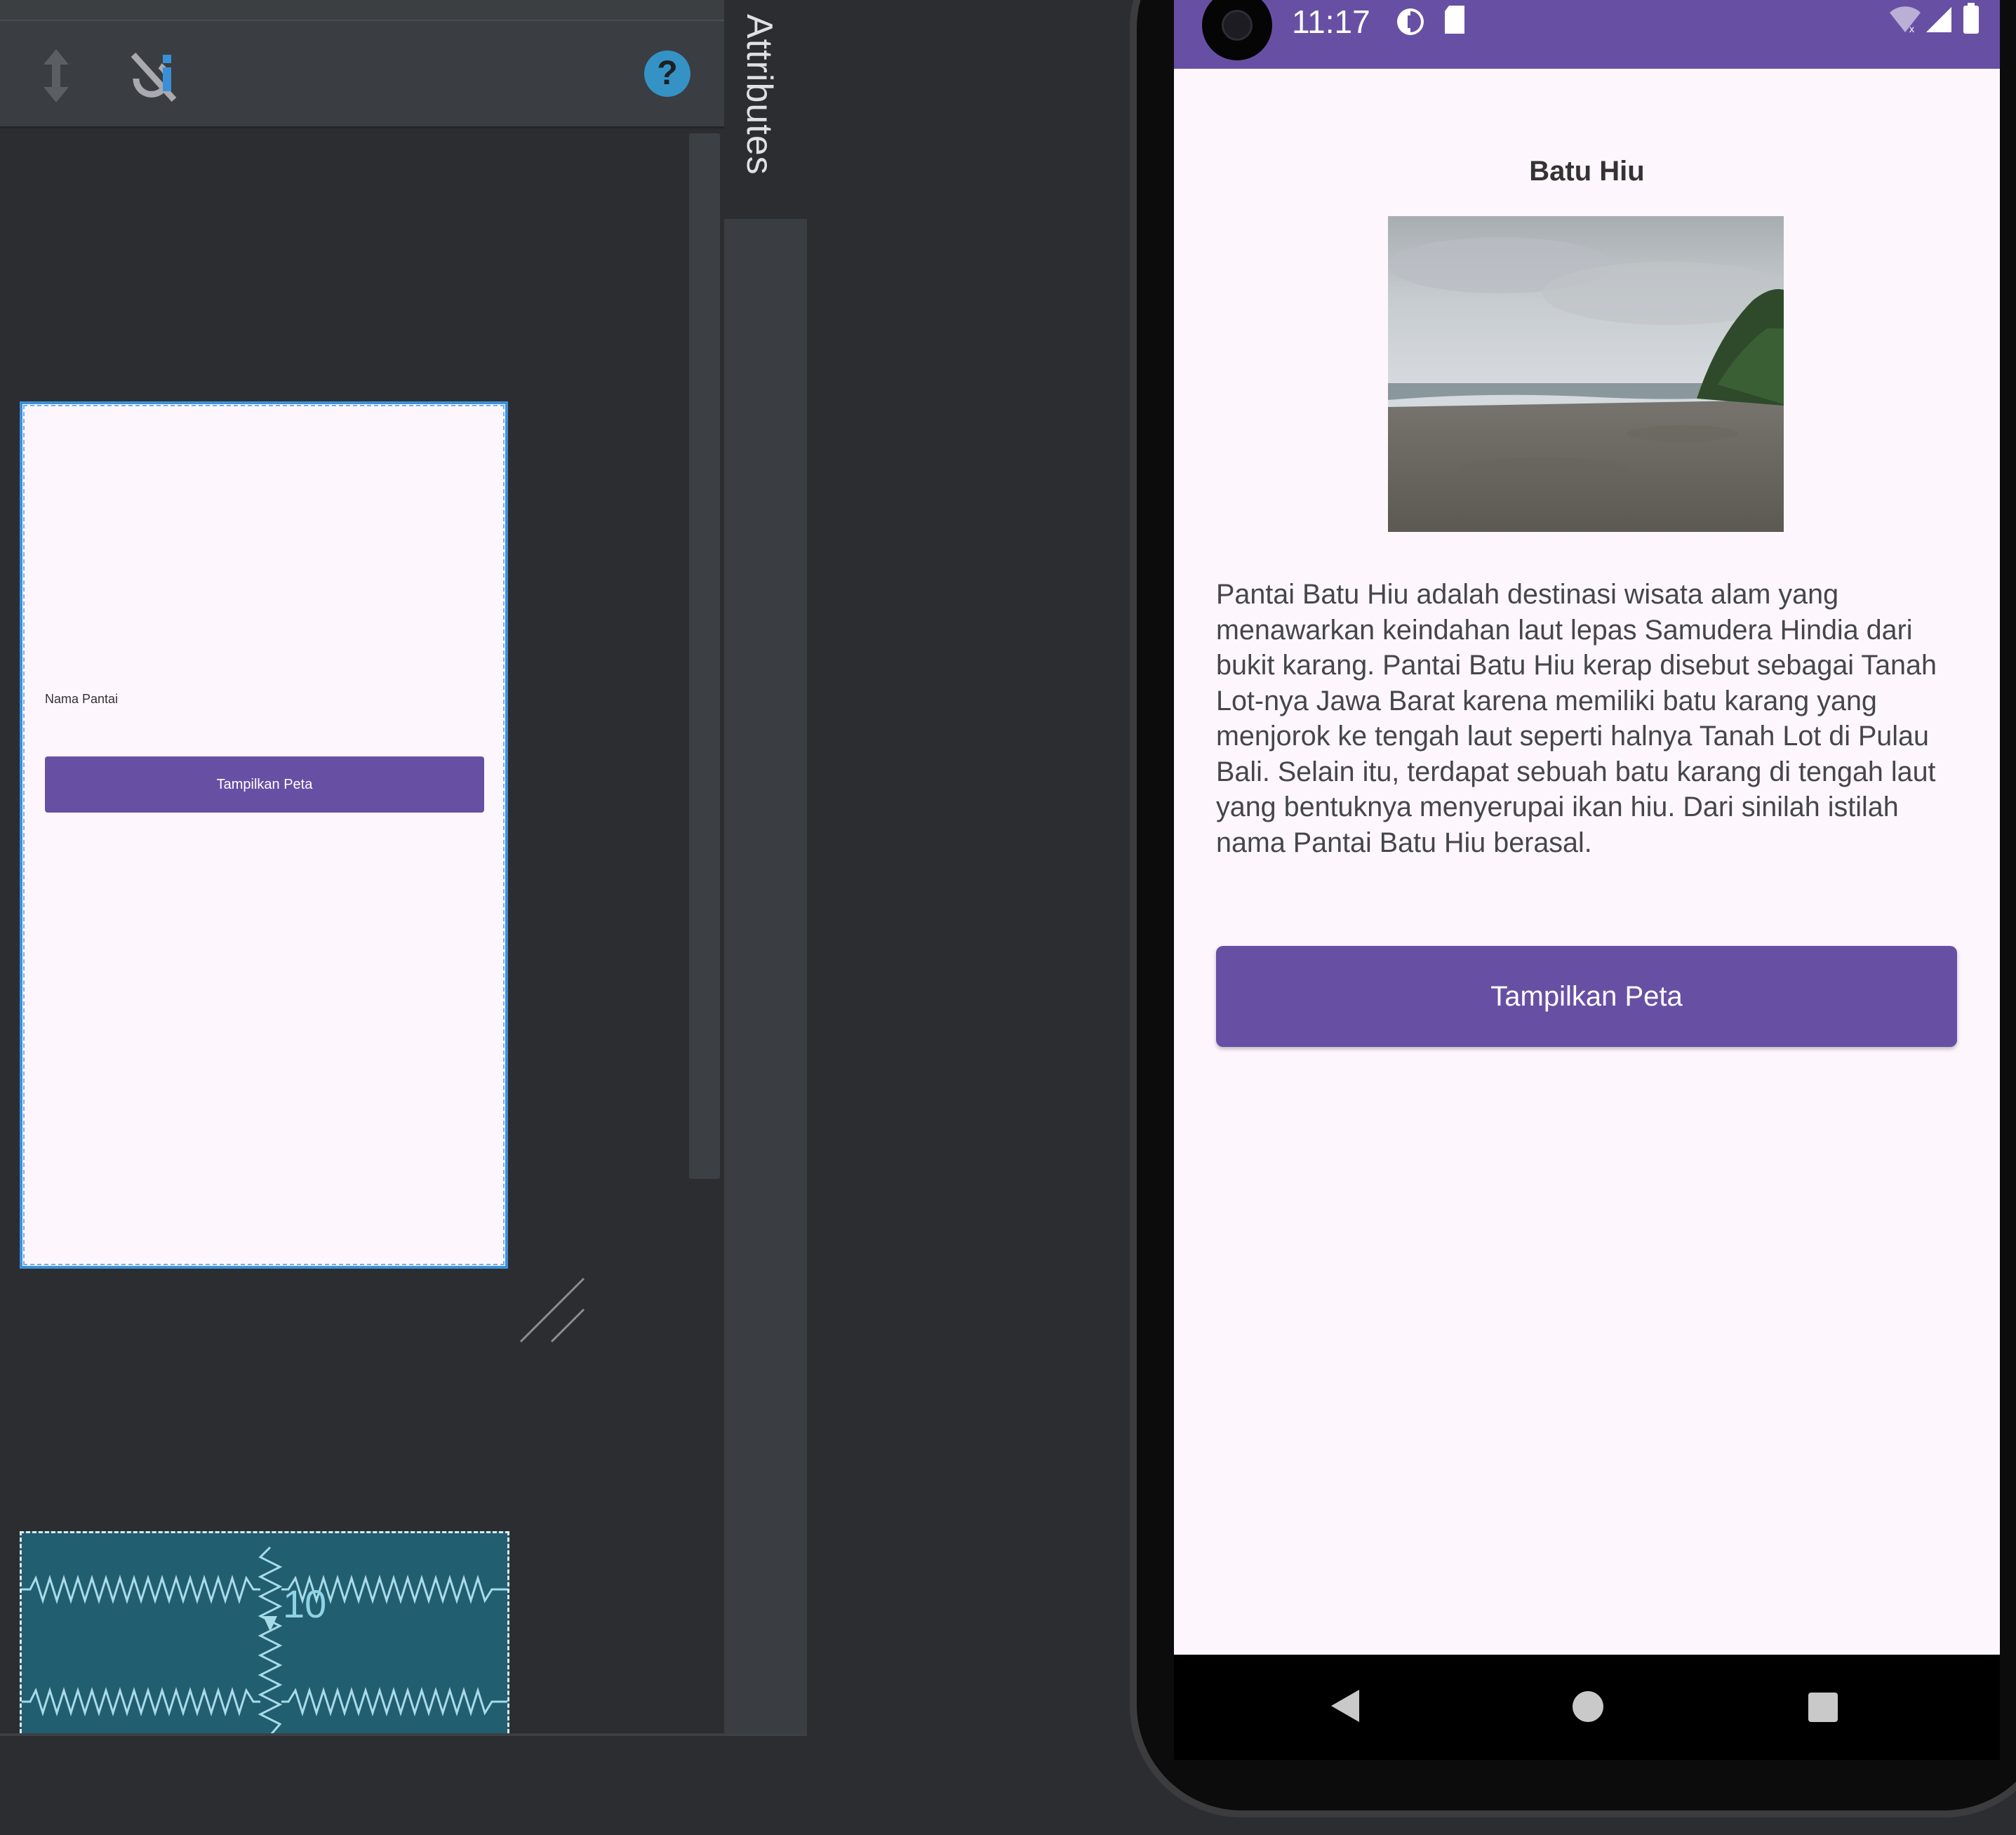 Image resolution: width=2016 pixels, height=1835 pixels. What do you see at coordinates (362, 74) in the screenshot?
I see `design-toolbar: ?` at bounding box center [362, 74].